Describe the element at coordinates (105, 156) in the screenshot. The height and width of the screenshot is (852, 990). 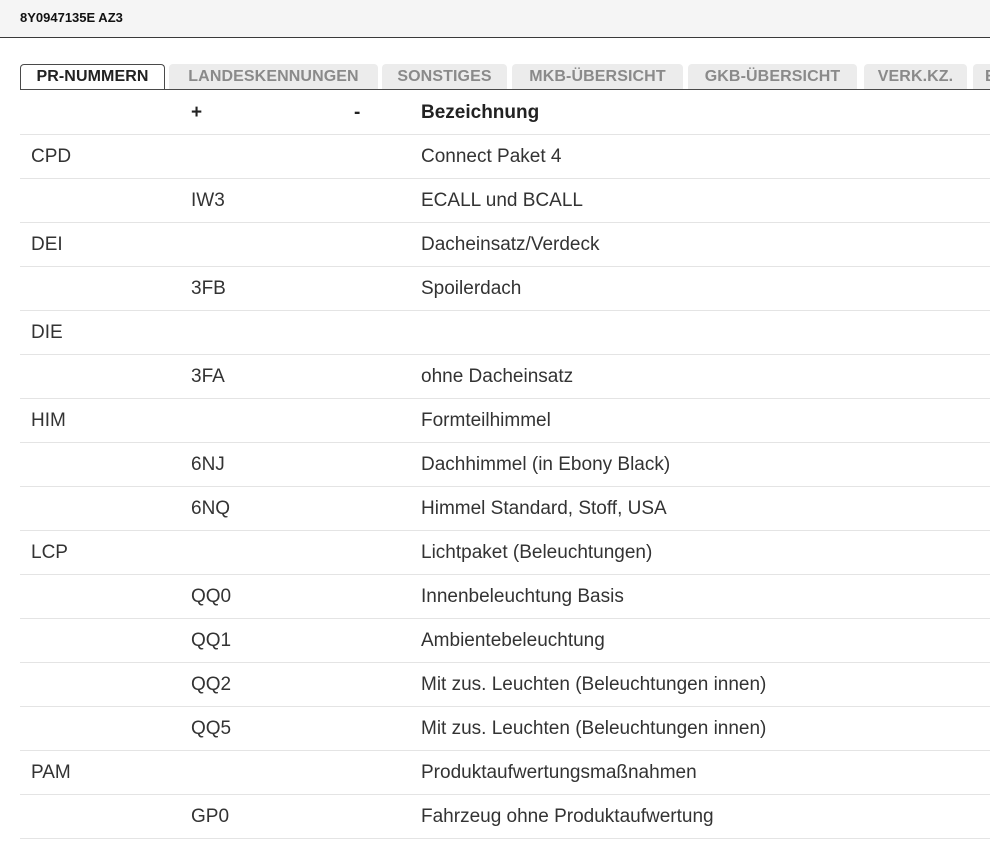
I see `cell-family: CPD` at that location.